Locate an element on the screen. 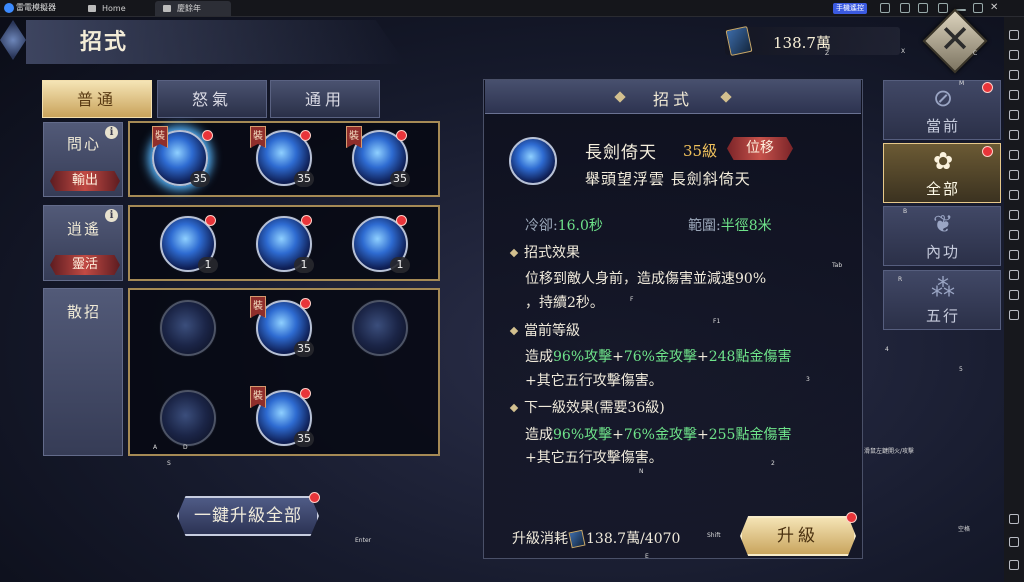 Image resolution: width=1024 pixels, height=582 pixels. skill-level: 35級 is located at coordinates (700, 151).